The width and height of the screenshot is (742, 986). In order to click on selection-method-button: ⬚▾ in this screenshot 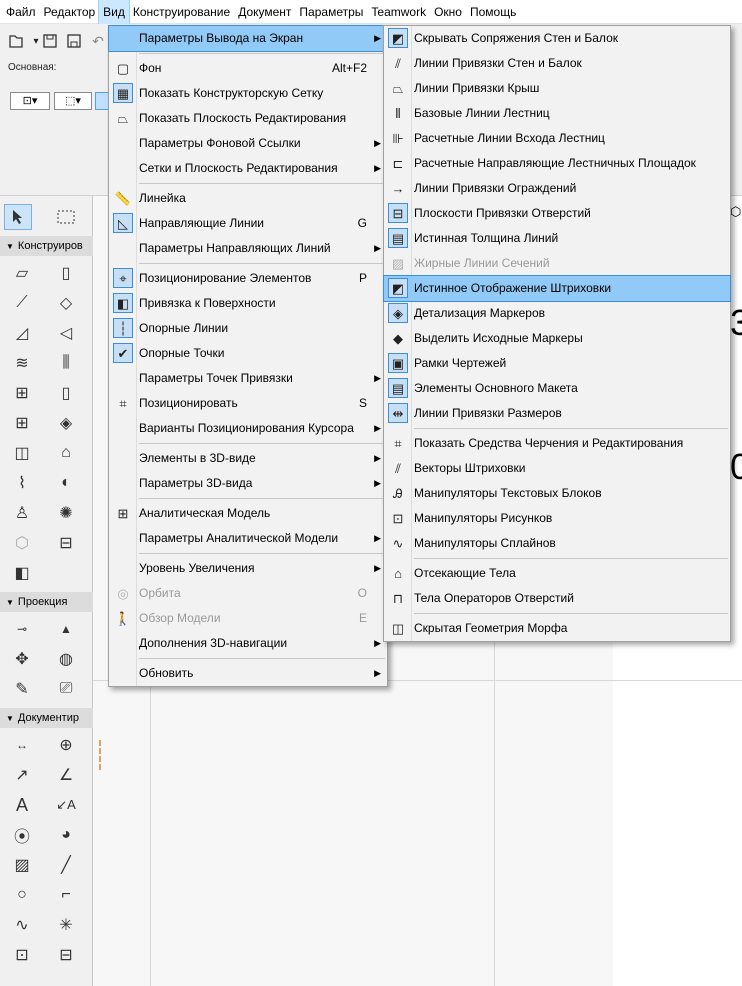, I will do `click(73, 101)`.